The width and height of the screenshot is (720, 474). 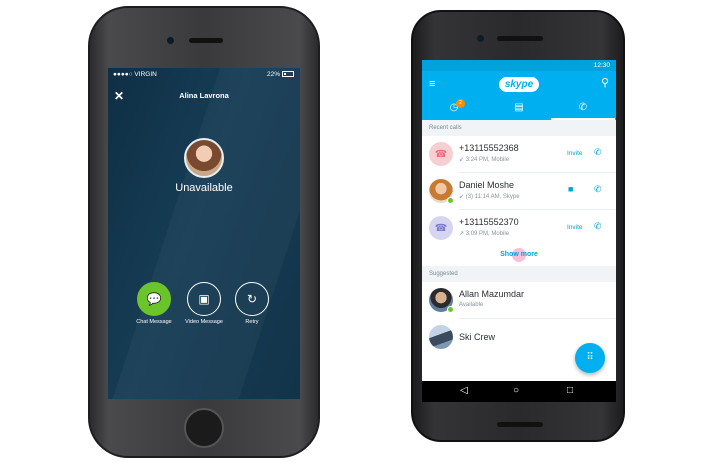 What do you see at coordinates (570, 390) in the screenshot?
I see `recent-apps-icon: □` at bounding box center [570, 390].